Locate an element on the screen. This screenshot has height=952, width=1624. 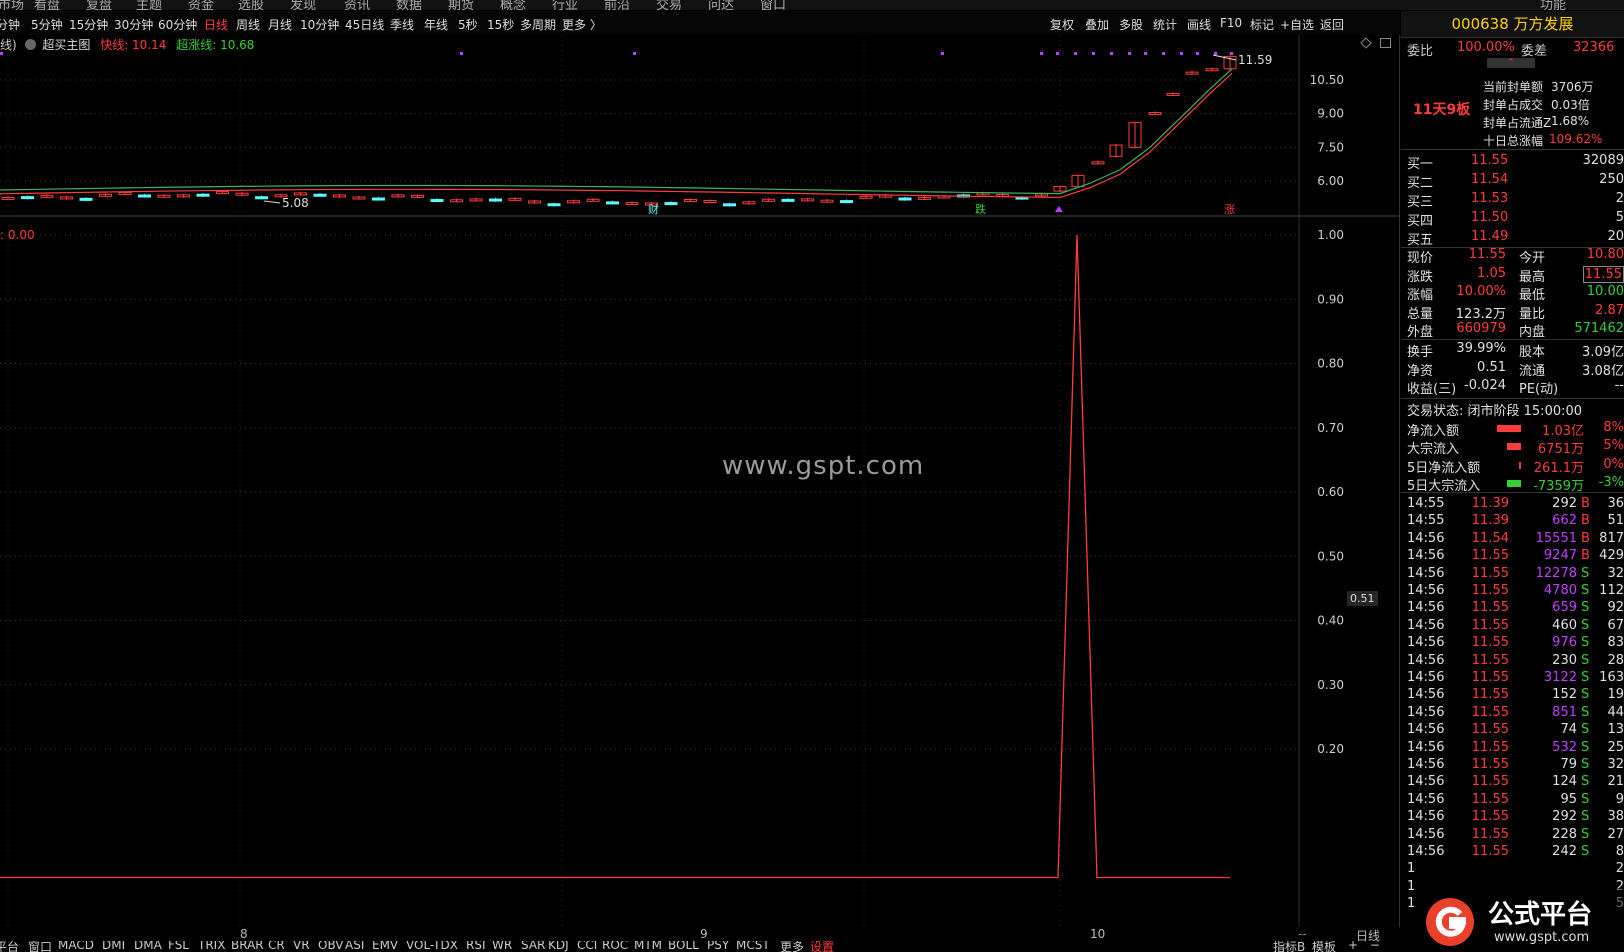
indicator-tab-16: SAR is located at coordinates (533, 946).